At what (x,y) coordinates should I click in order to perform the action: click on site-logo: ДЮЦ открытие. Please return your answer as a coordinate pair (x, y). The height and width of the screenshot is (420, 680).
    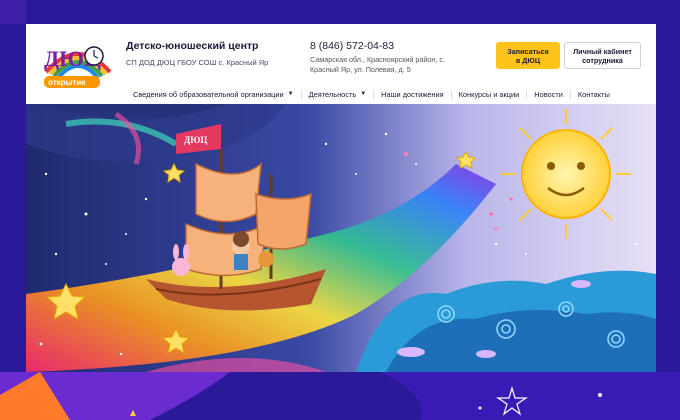
    Looking at the image, I should click on (84, 66).